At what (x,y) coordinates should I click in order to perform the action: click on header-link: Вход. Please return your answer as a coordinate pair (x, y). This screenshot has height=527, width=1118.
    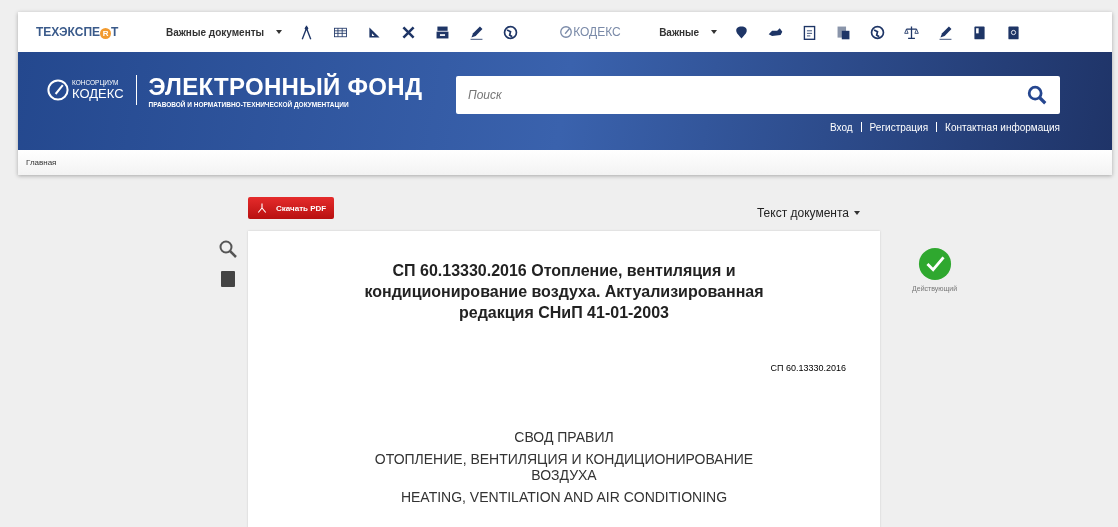
    Looking at the image, I should click on (841, 127).